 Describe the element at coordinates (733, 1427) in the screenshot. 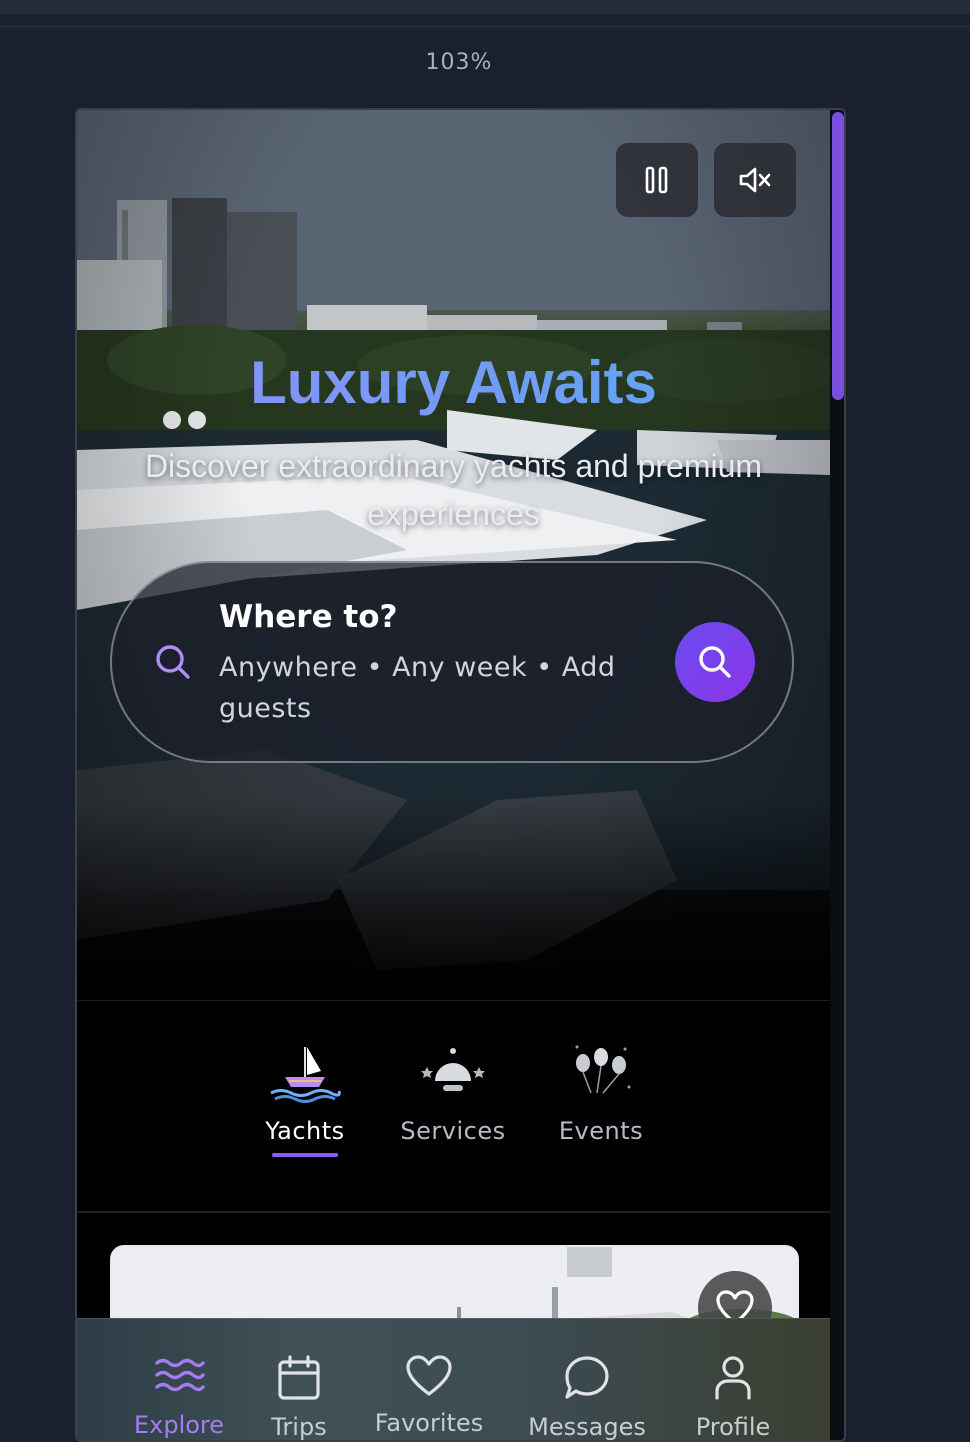

I see `tab-label: Profile` at that location.